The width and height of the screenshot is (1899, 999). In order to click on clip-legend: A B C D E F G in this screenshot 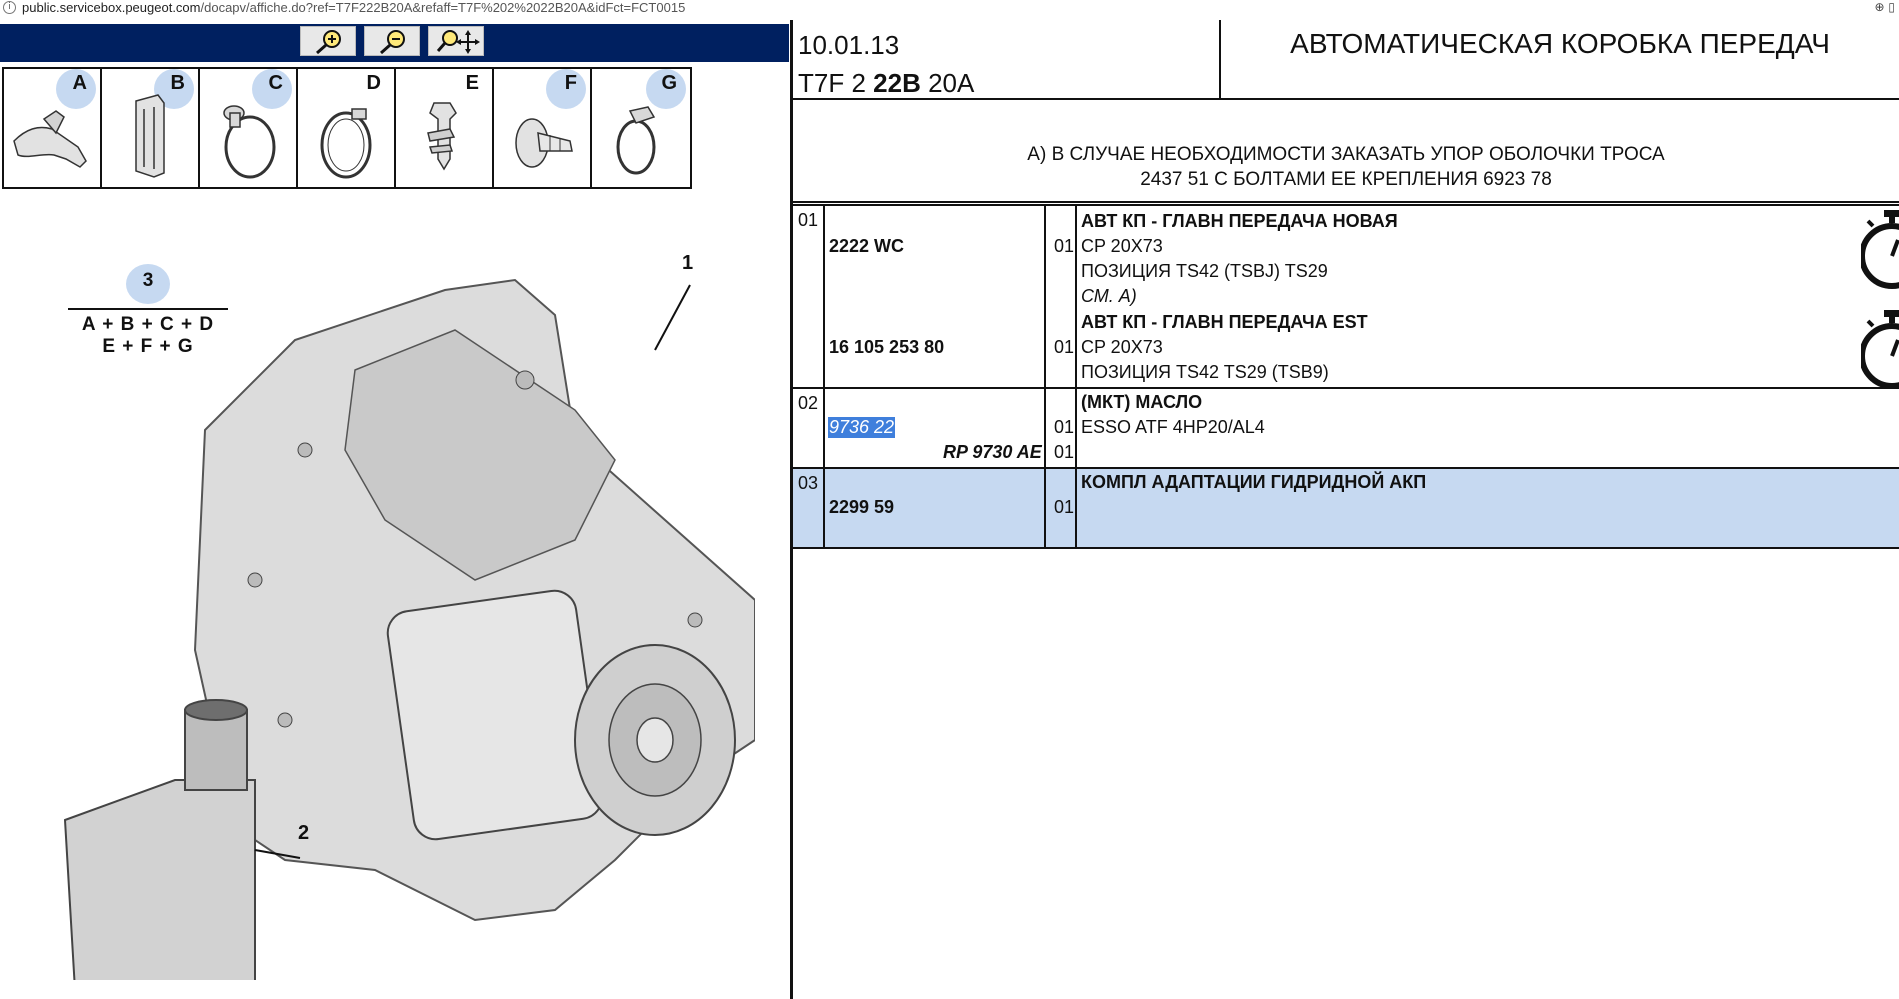, I will do `click(347, 128)`.